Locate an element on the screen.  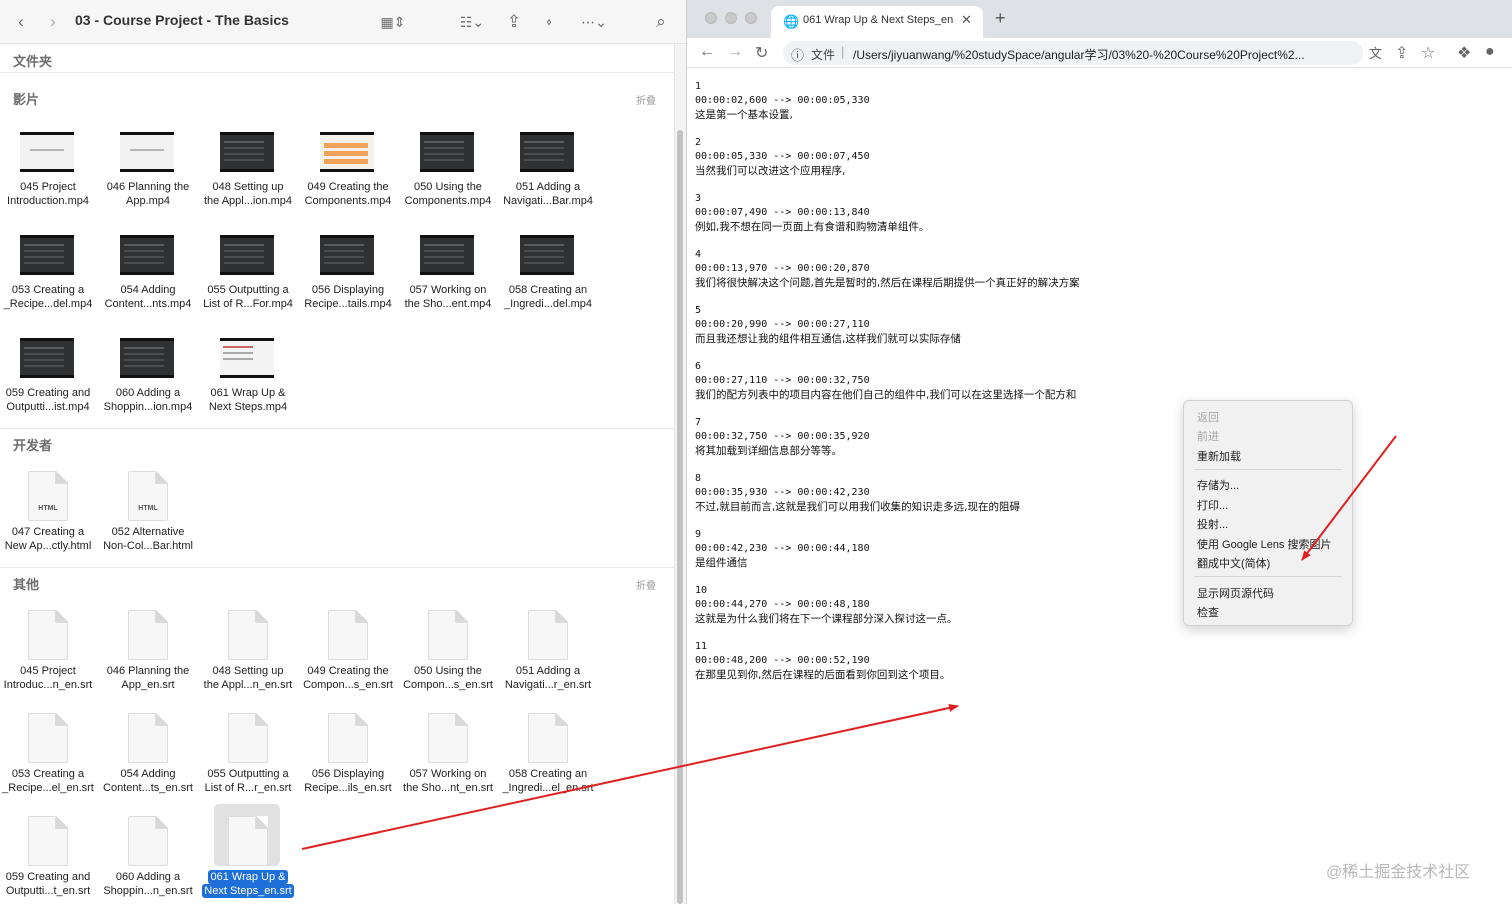
video-file-item: 045 Project Introduction.mp4 is located at coordinates (49, 168).